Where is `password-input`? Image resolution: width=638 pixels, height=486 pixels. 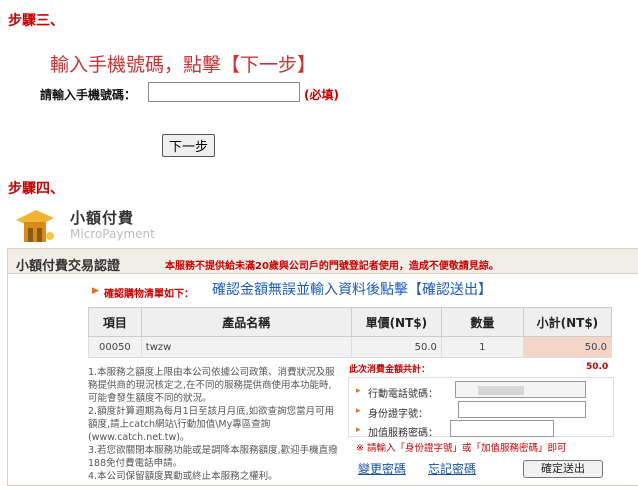 password-input is located at coordinates (502, 428).